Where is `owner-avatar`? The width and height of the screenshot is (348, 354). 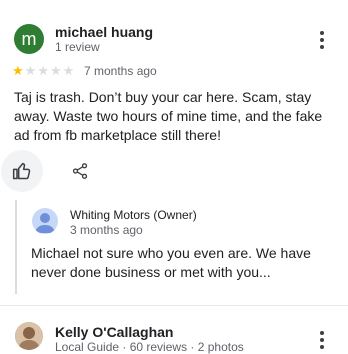 owner-avatar is located at coordinates (45, 221).